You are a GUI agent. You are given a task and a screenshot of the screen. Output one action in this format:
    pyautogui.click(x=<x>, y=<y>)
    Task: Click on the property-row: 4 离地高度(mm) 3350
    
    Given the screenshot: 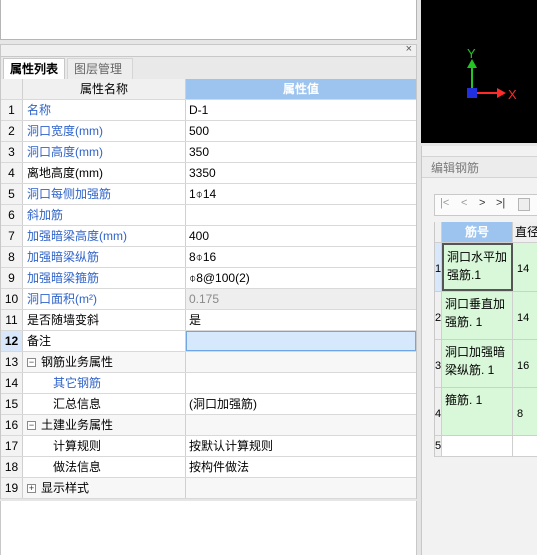 What is the action you would take?
    pyautogui.click(x=208, y=173)
    